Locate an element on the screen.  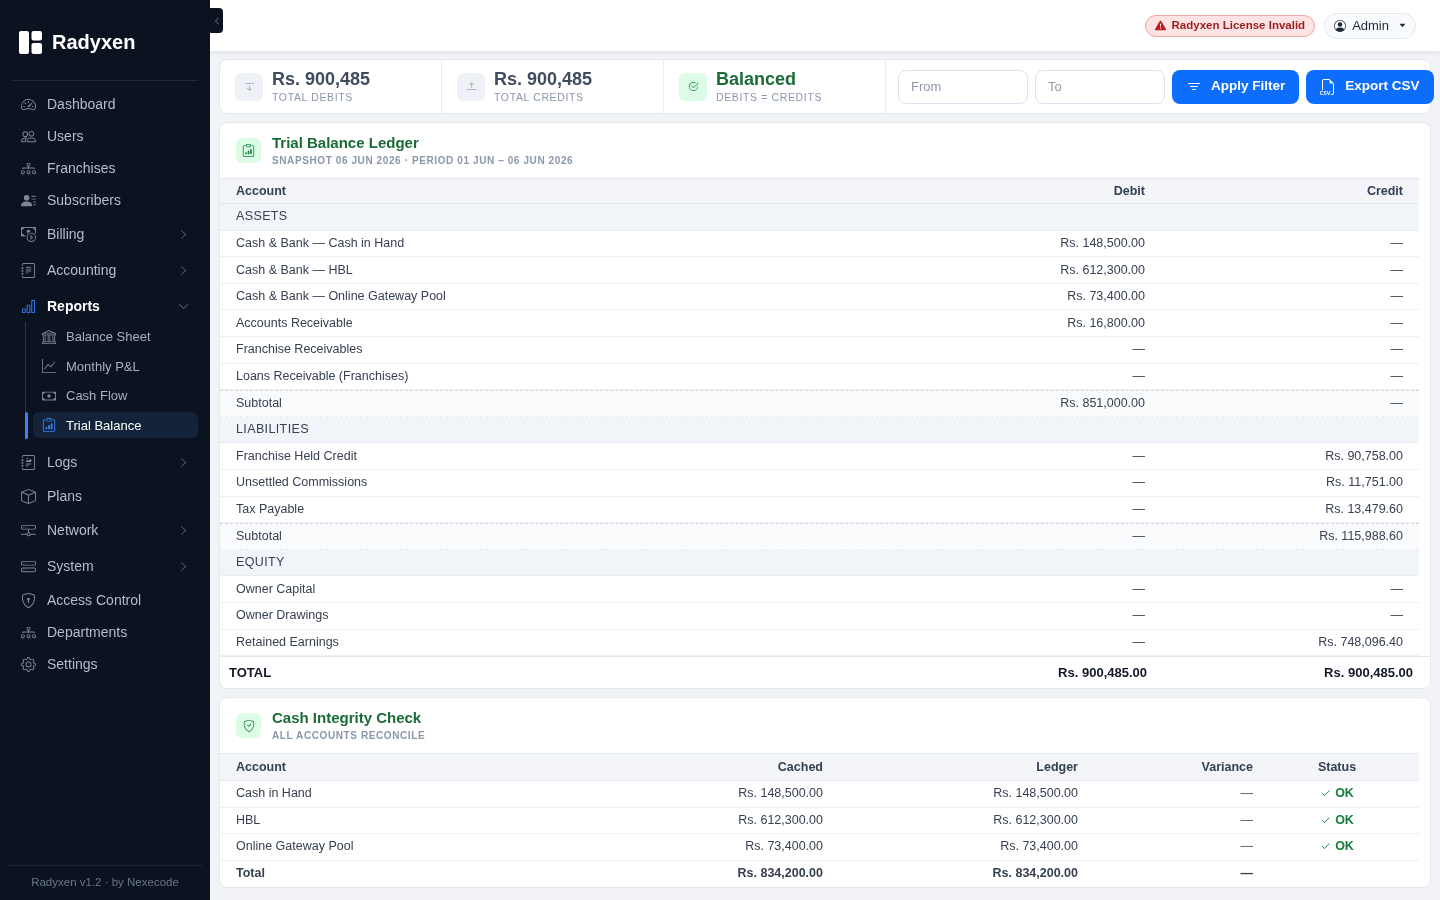
brand-name: Radyxen is located at coordinates (94, 42).